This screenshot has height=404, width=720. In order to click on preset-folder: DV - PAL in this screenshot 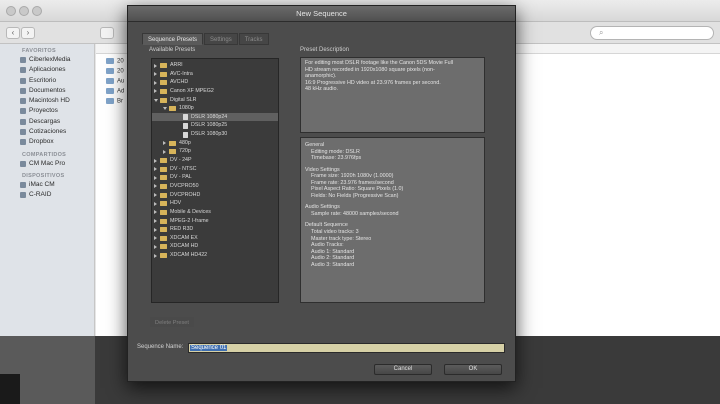, I will do `click(215, 177)`.